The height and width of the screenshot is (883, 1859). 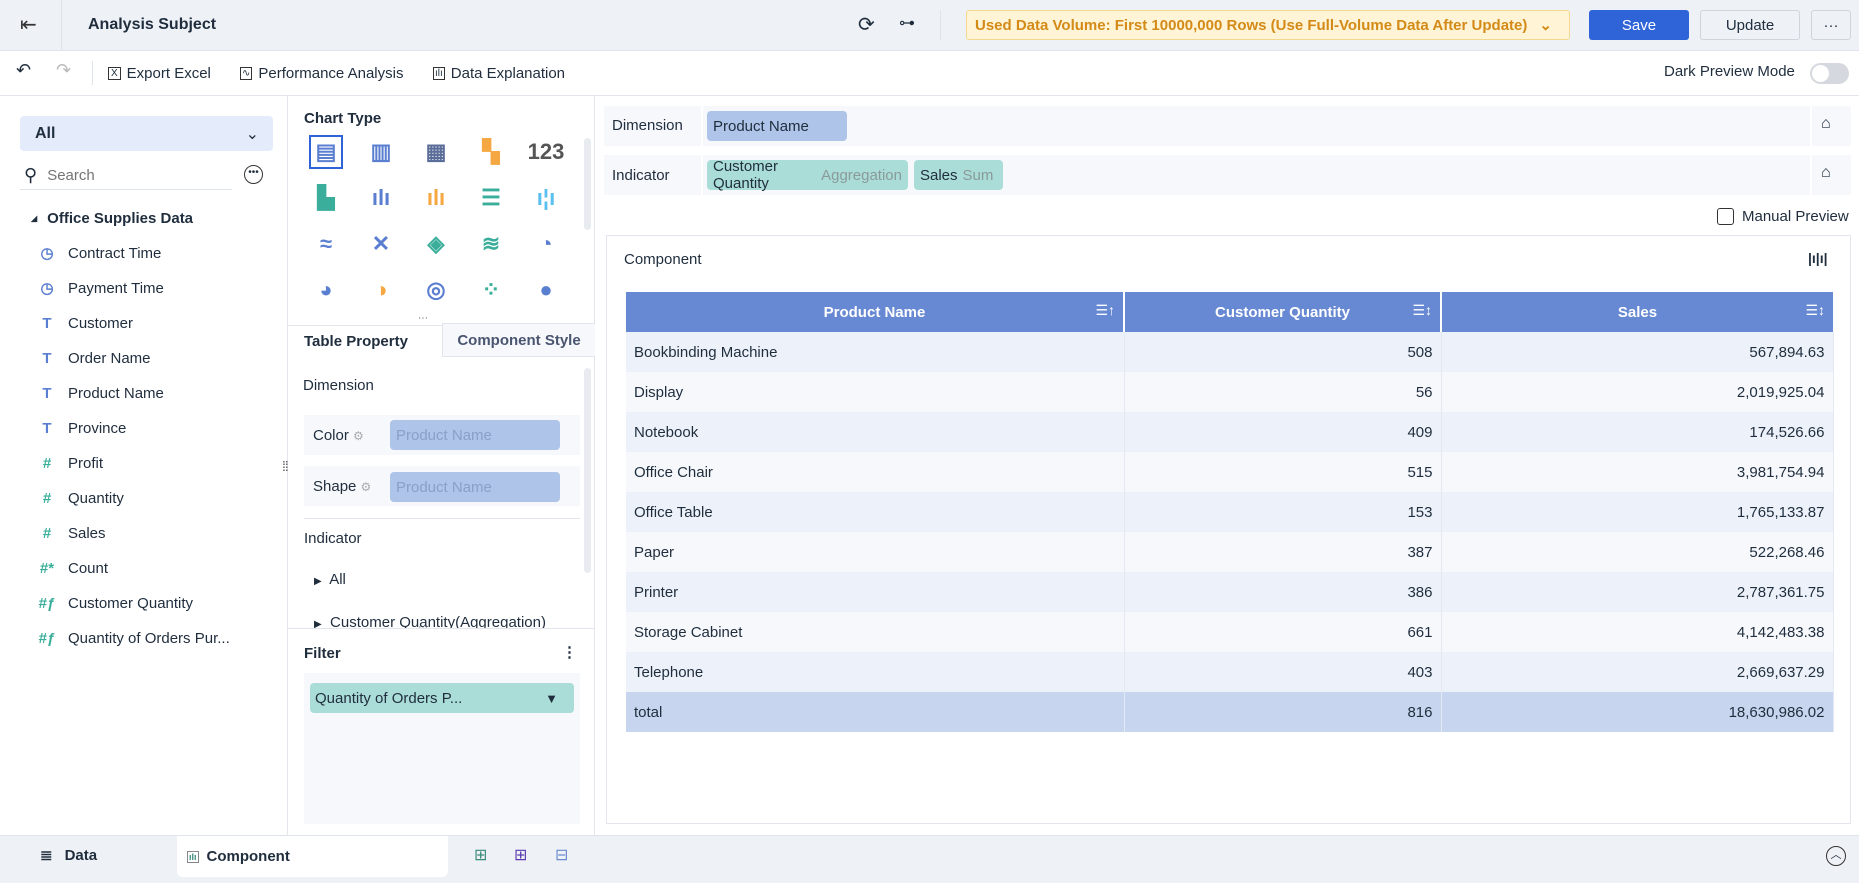 What do you see at coordinates (47, 358) in the screenshot?
I see `text-field-icon: T` at bounding box center [47, 358].